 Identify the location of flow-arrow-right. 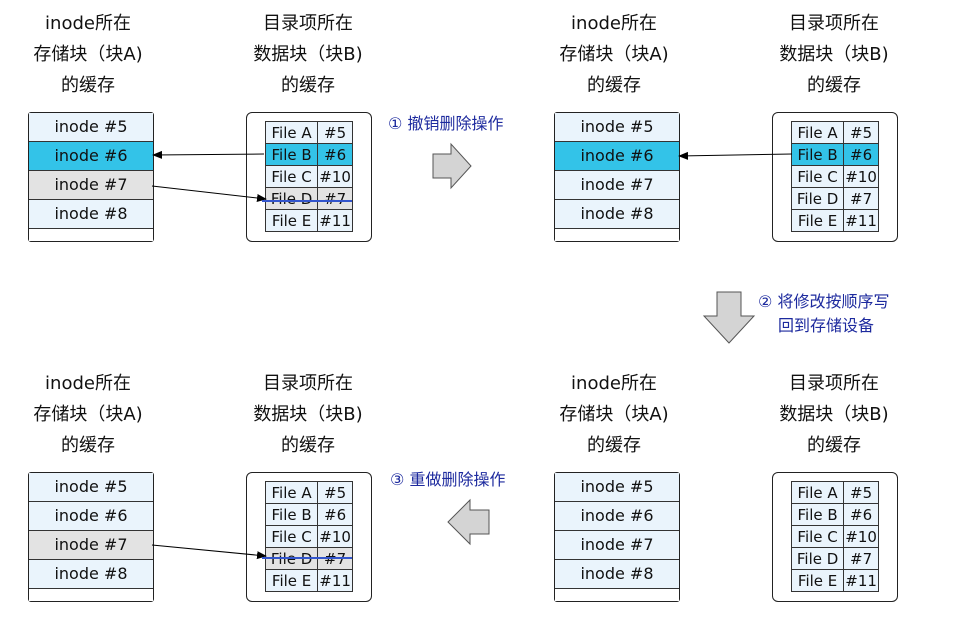
(452, 166).